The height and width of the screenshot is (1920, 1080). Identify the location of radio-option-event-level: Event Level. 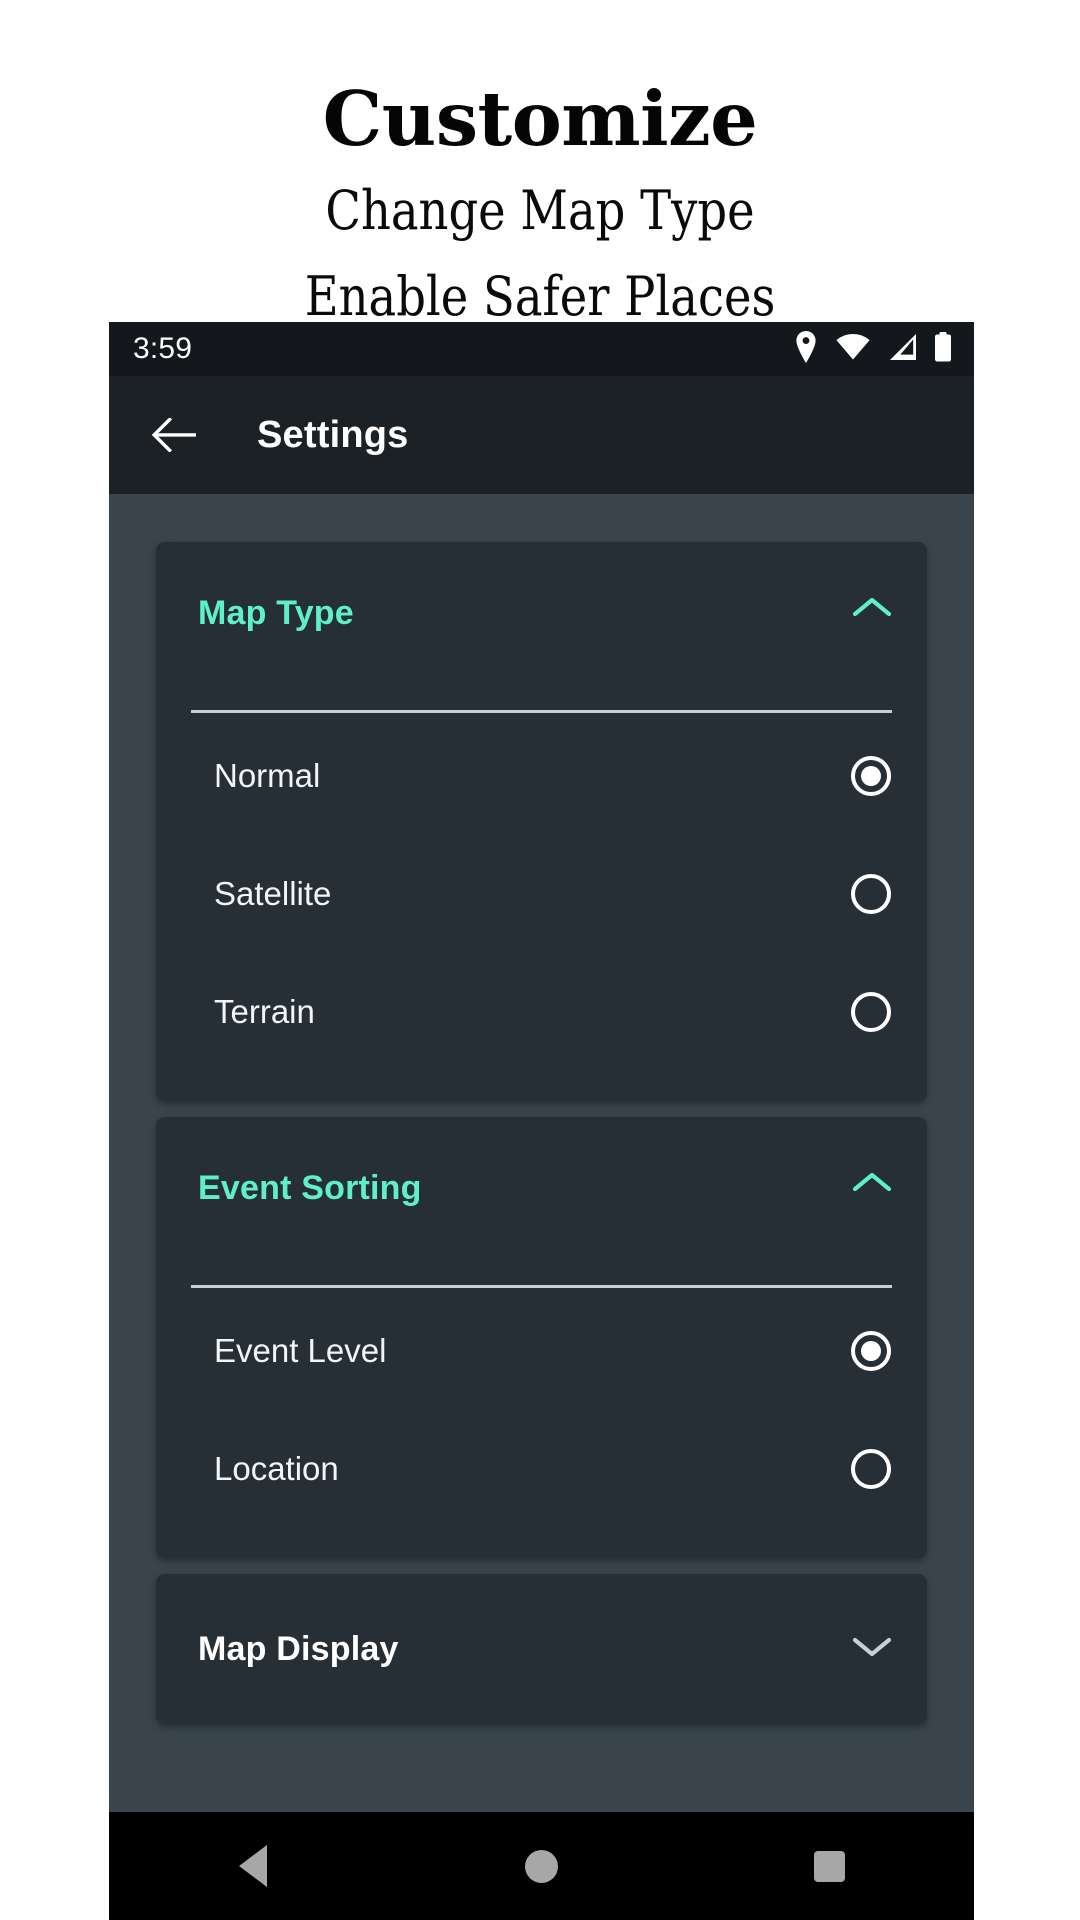
(541, 1351).